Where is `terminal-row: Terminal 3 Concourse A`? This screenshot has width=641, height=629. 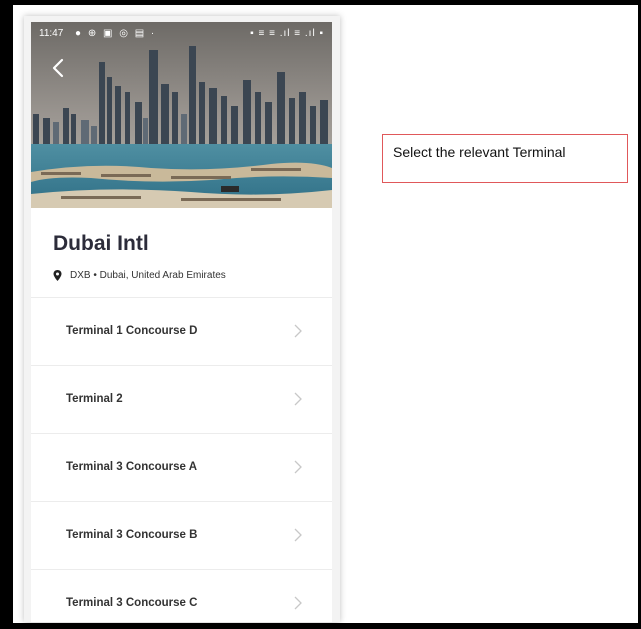 terminal-row: Terminal 3 Concourse A is located at coordinates (181, 467).